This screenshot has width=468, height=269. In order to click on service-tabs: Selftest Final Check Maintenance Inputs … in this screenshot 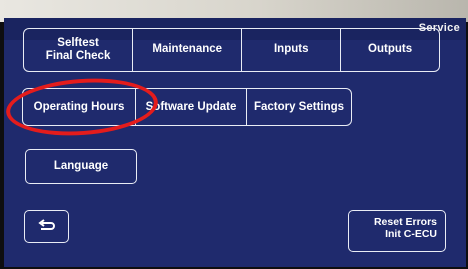, I will do `click(231, 50)`.